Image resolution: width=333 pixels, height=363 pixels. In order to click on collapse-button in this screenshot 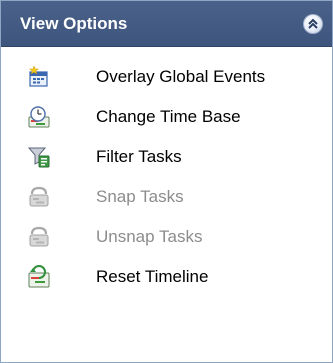, I will do `click(313, 24)`.